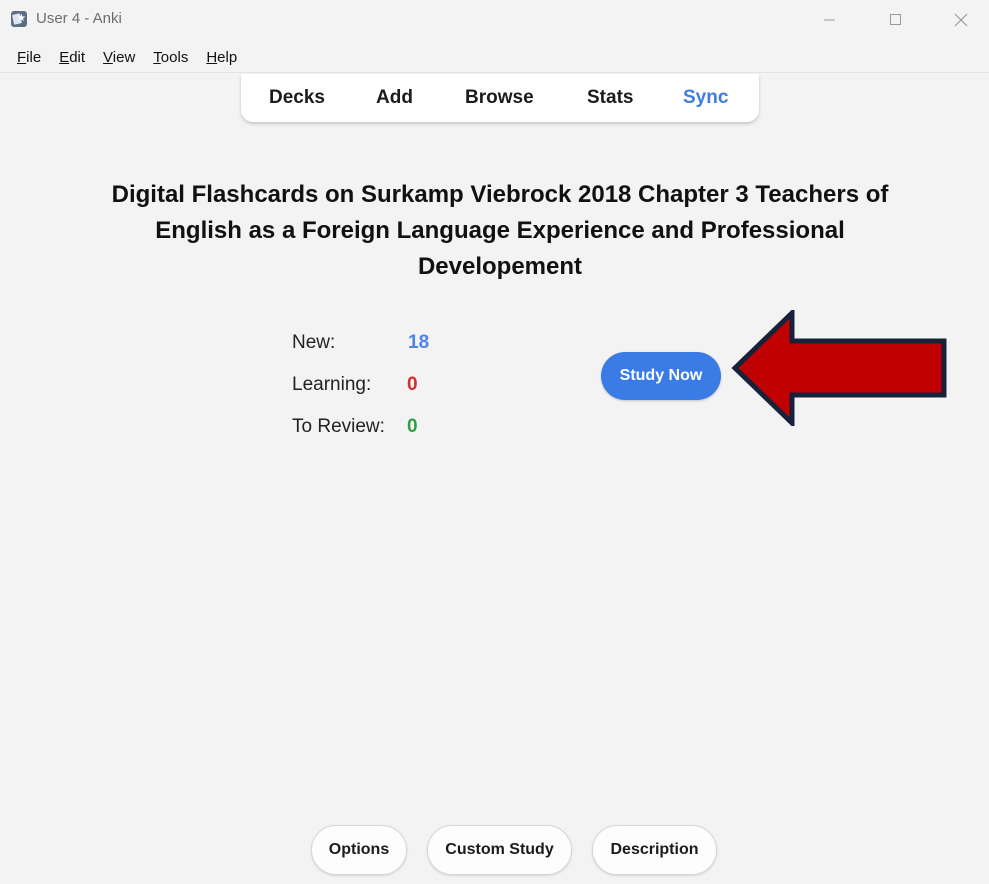 This screenshot has width=989, height=884. What do you see at coordinates (661, 376) in the screenshot?
I see `study-now-button: Study Now` at bounding box center [661, 376].